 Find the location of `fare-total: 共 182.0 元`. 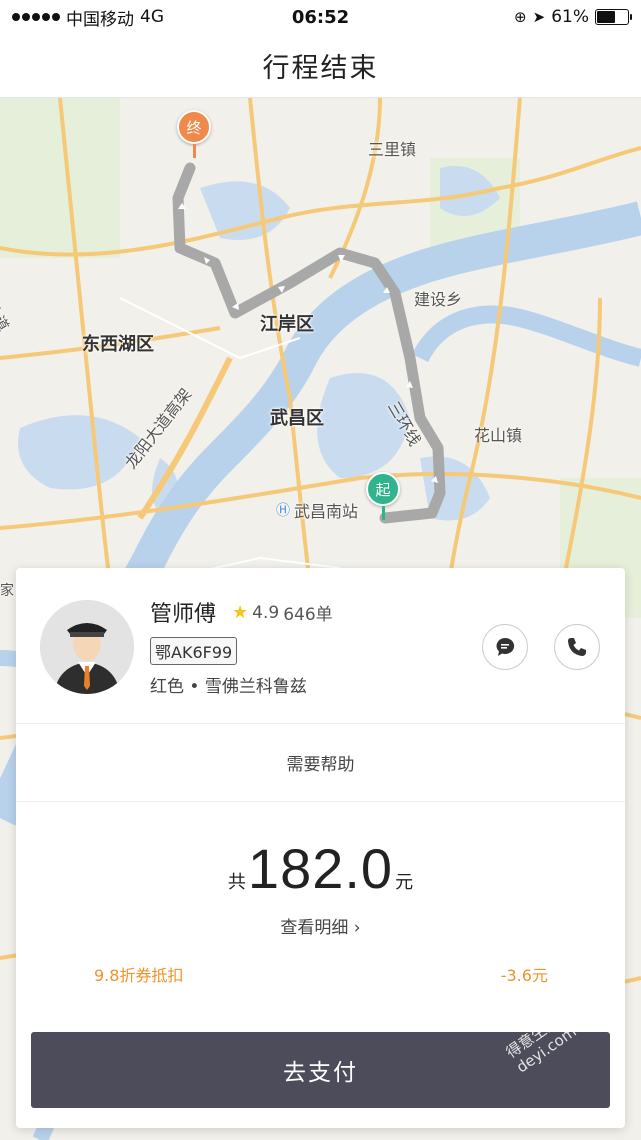

fare-total: 共 182.0 元 is located at coordinates (320, 868).